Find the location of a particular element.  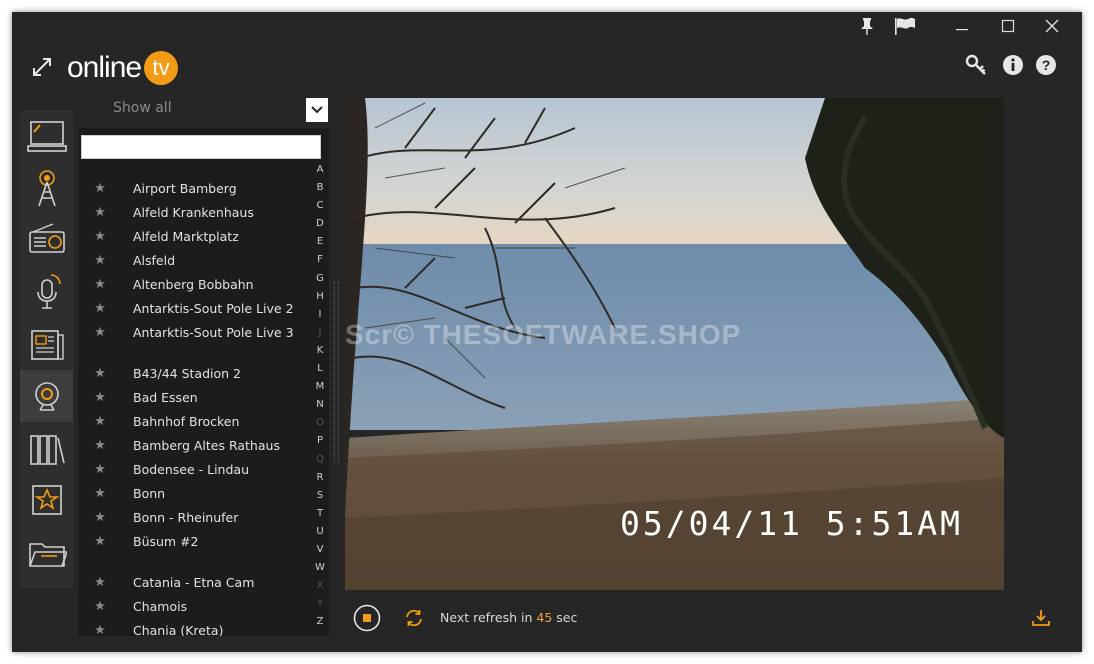

alphabet-letter: S is located at coordinates (320, 499).